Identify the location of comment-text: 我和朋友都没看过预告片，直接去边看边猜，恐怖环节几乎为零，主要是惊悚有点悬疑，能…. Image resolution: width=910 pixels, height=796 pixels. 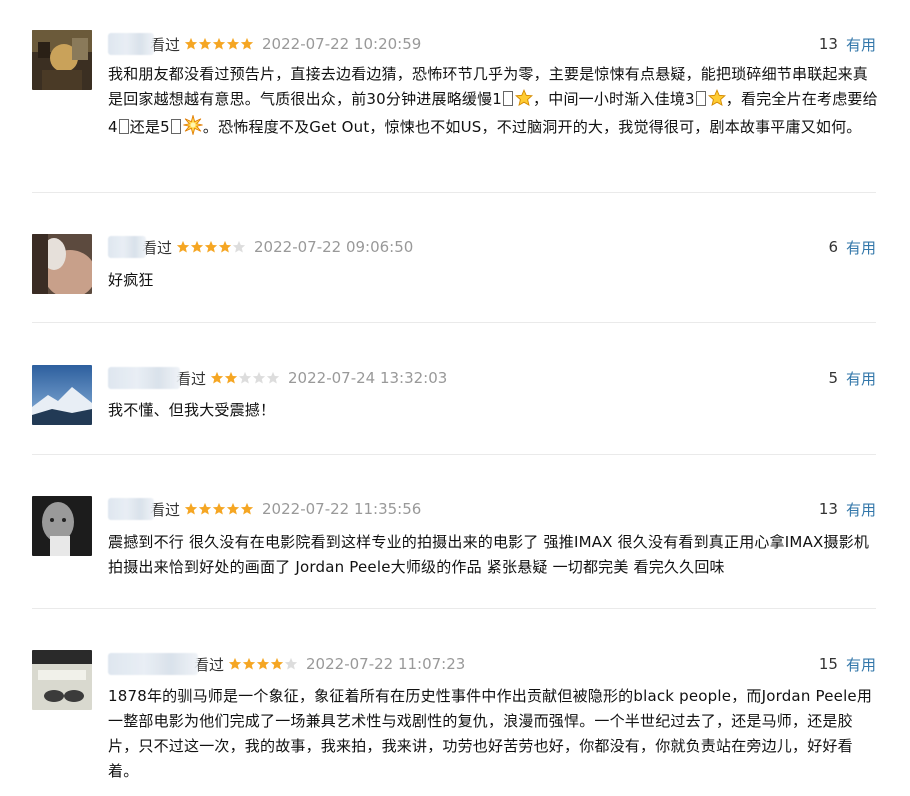
(493, 102).